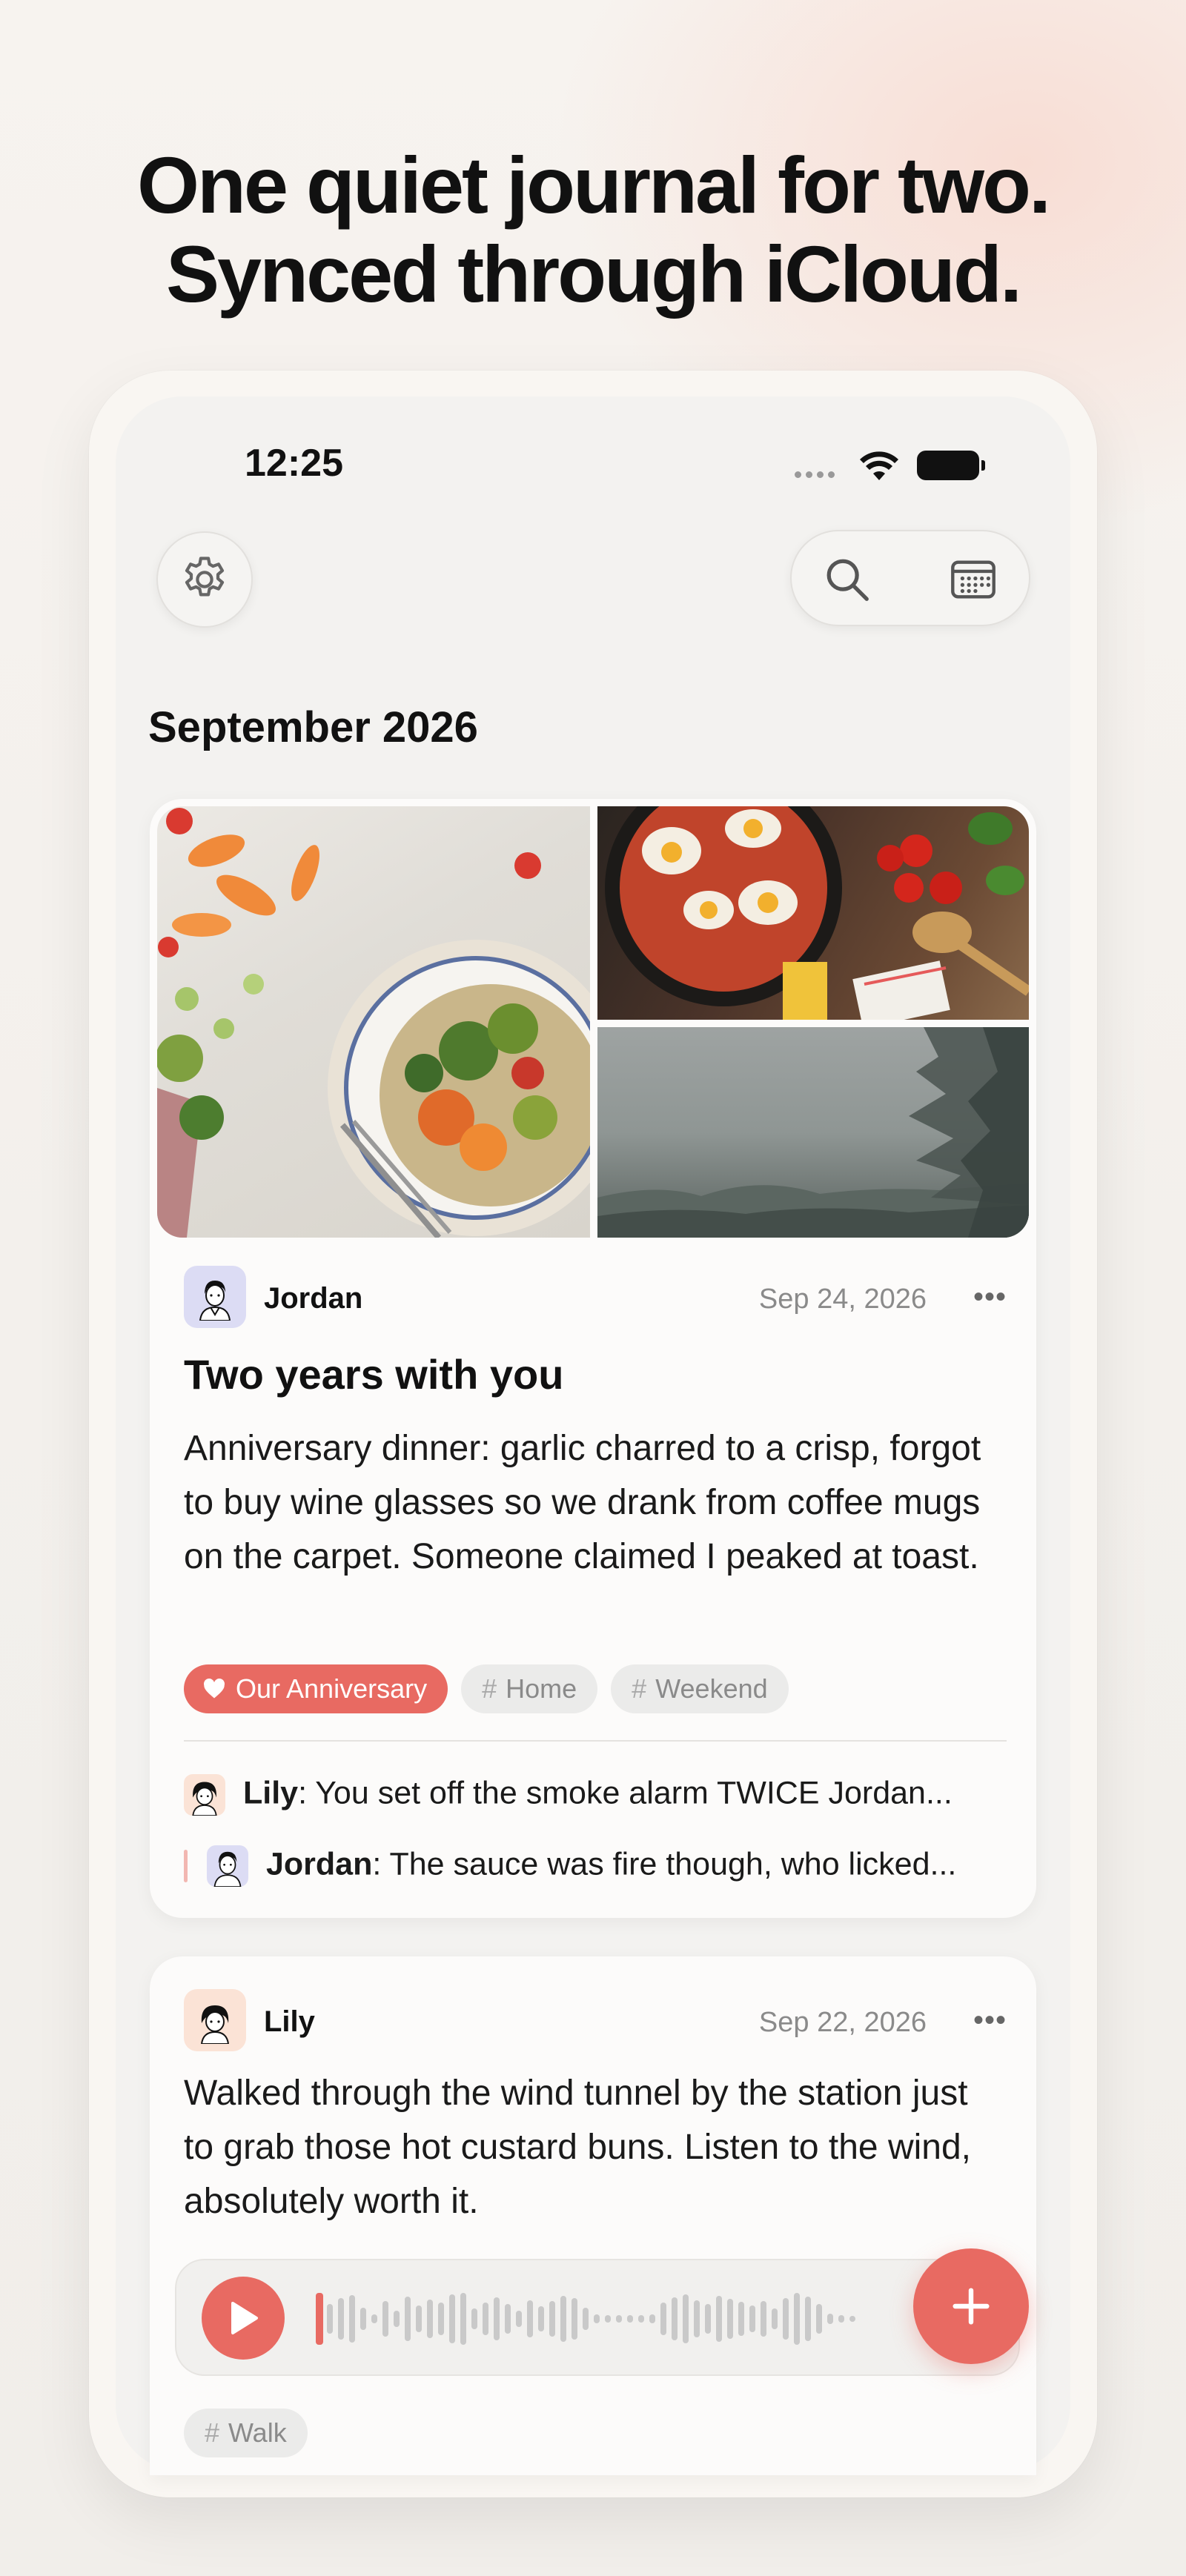  I want to click on add-entry-button, so click(971, 2306).